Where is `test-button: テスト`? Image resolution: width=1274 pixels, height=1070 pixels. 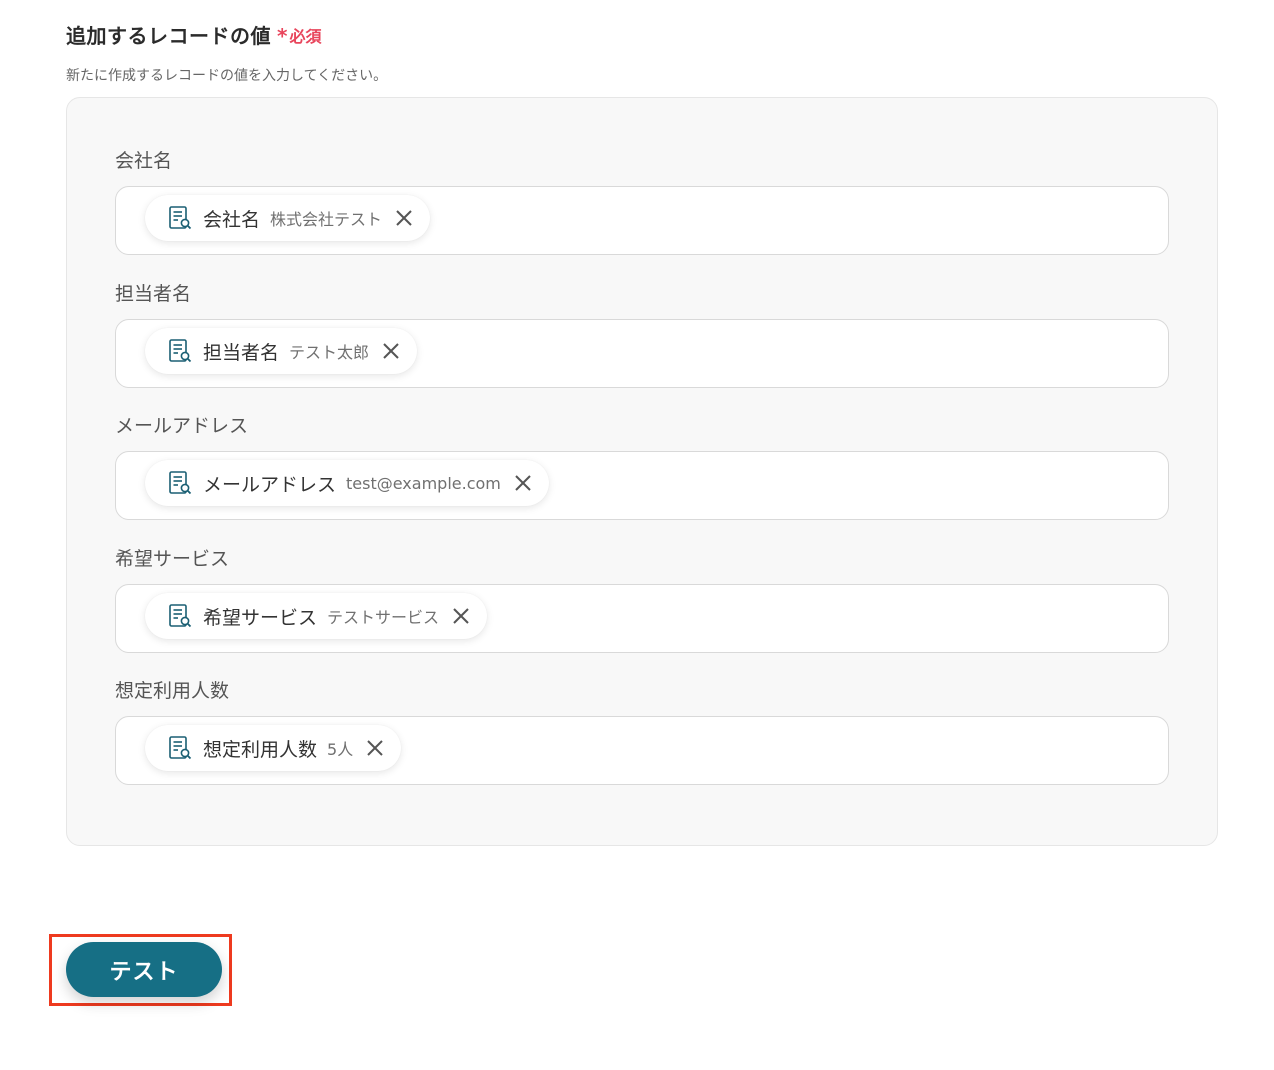 test-button: テスト is located at coordinates (144, 969).